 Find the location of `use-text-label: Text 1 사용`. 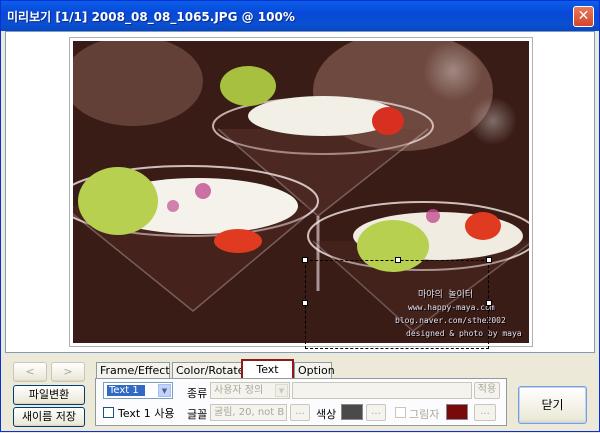

use-text-label: Text 1 사용 is located at coordinates (146, 413).